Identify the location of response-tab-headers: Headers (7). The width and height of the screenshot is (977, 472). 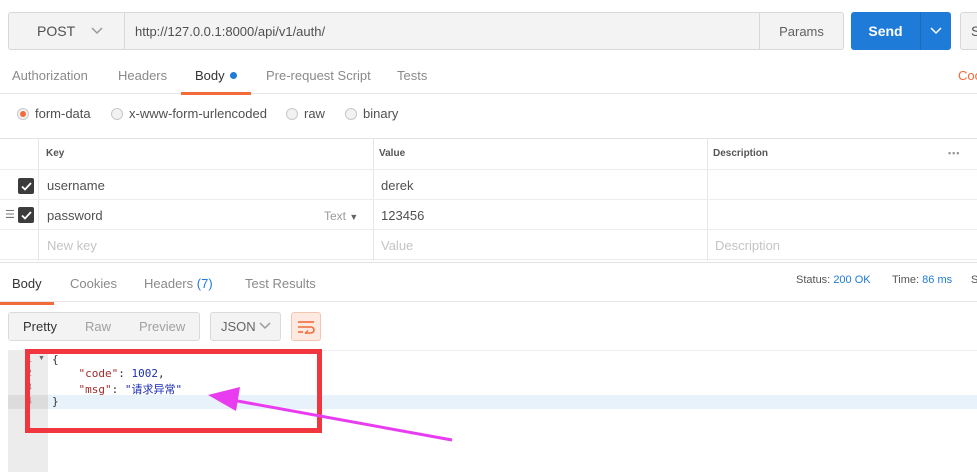
(178, 283).